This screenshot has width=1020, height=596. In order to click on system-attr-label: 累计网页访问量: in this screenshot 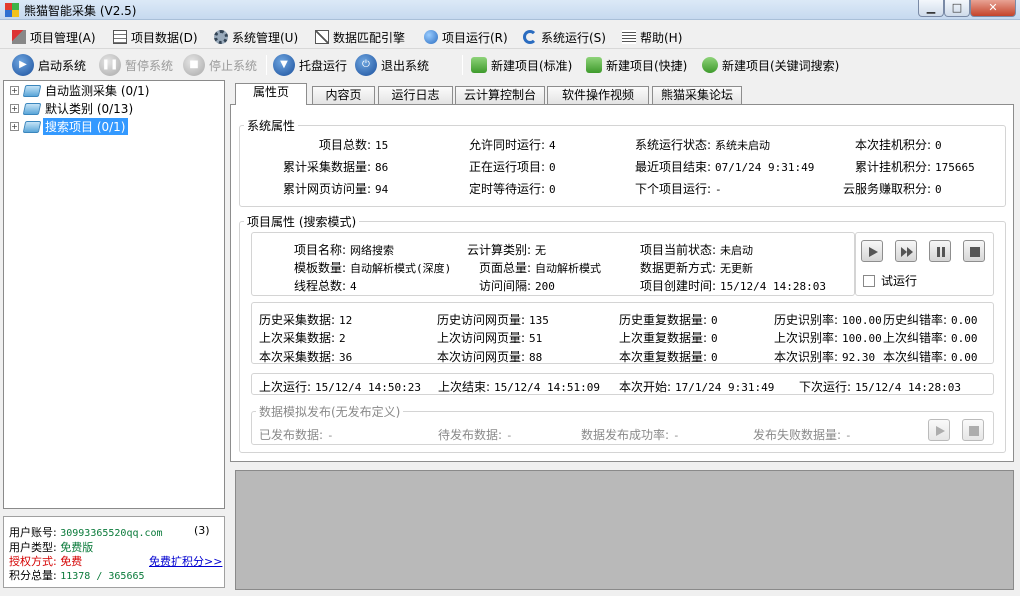, I will do `click(327, 189)`.